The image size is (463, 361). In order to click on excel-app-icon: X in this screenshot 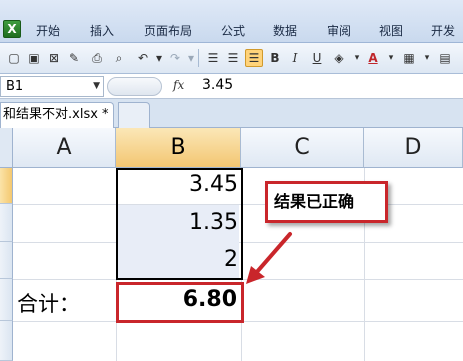, I will do `click(12, 29)`.